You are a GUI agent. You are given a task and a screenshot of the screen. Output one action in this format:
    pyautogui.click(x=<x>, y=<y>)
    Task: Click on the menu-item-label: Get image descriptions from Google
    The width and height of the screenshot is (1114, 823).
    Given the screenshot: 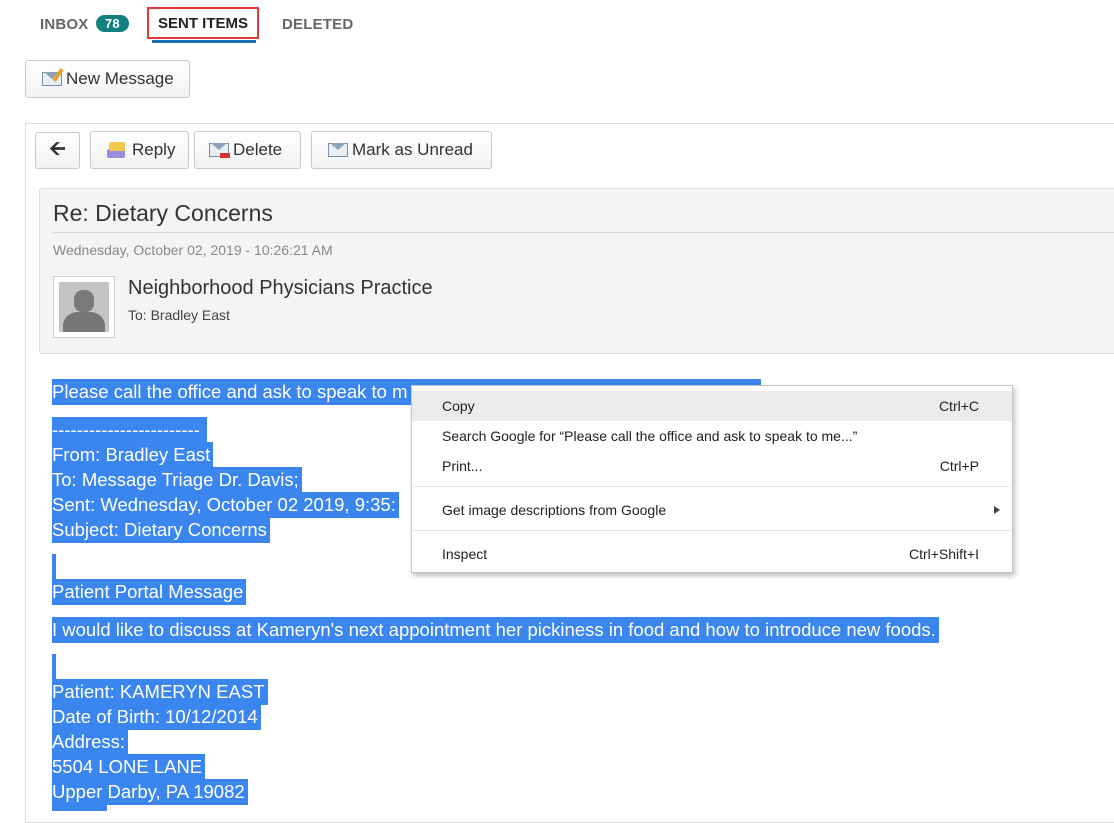 What is the action you would take?
    pyautogui.click(x=554, y=510)
    